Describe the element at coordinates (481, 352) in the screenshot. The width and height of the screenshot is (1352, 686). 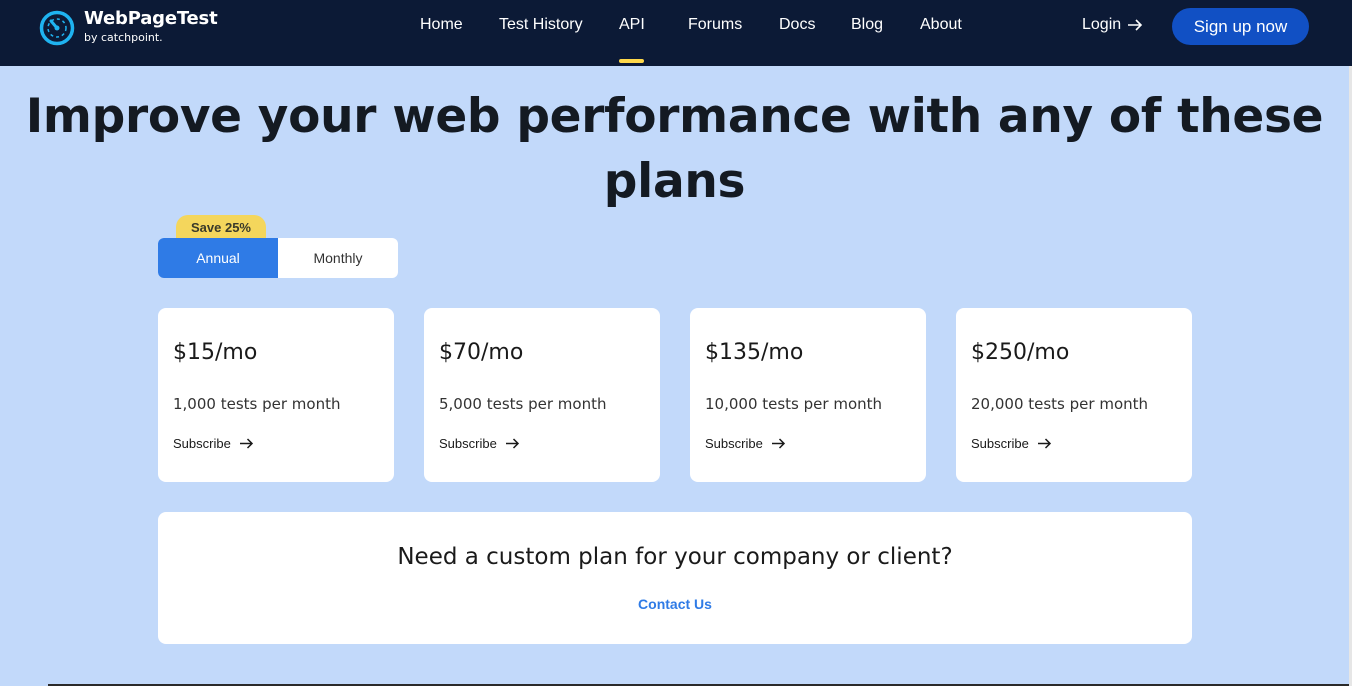
I see `plan-price: $70/mo` at that location.